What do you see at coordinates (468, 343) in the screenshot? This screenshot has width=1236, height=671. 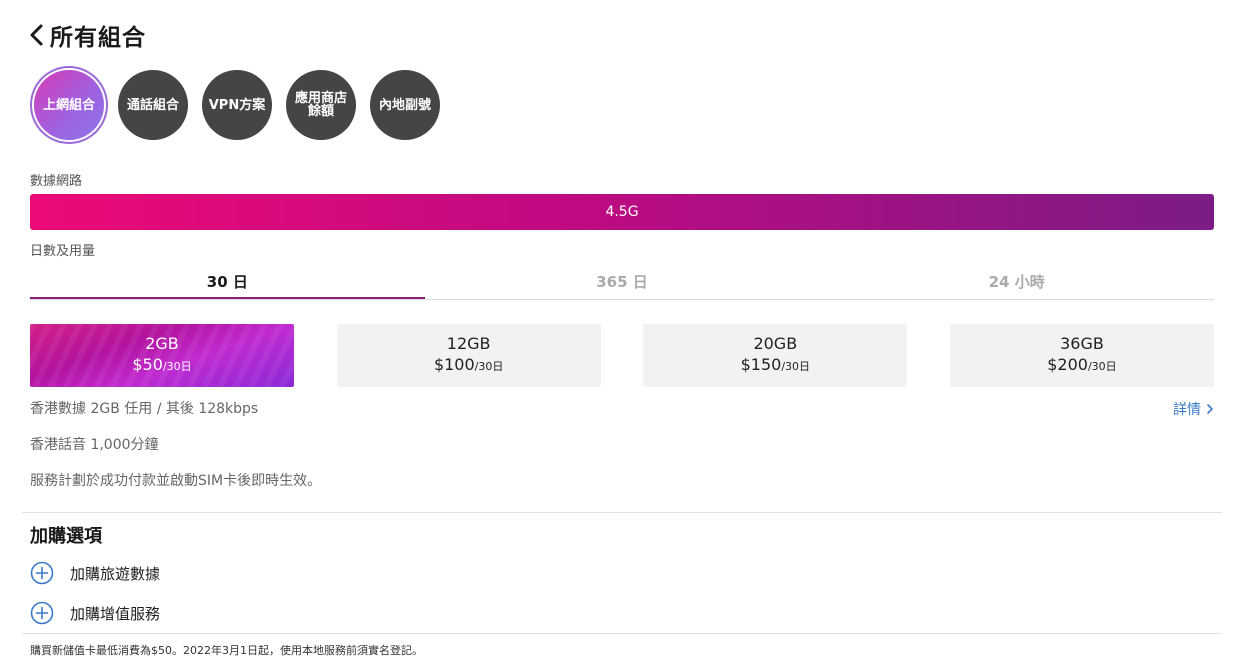 I see `plan-size: 12GB` at bounding box center [468, 343].